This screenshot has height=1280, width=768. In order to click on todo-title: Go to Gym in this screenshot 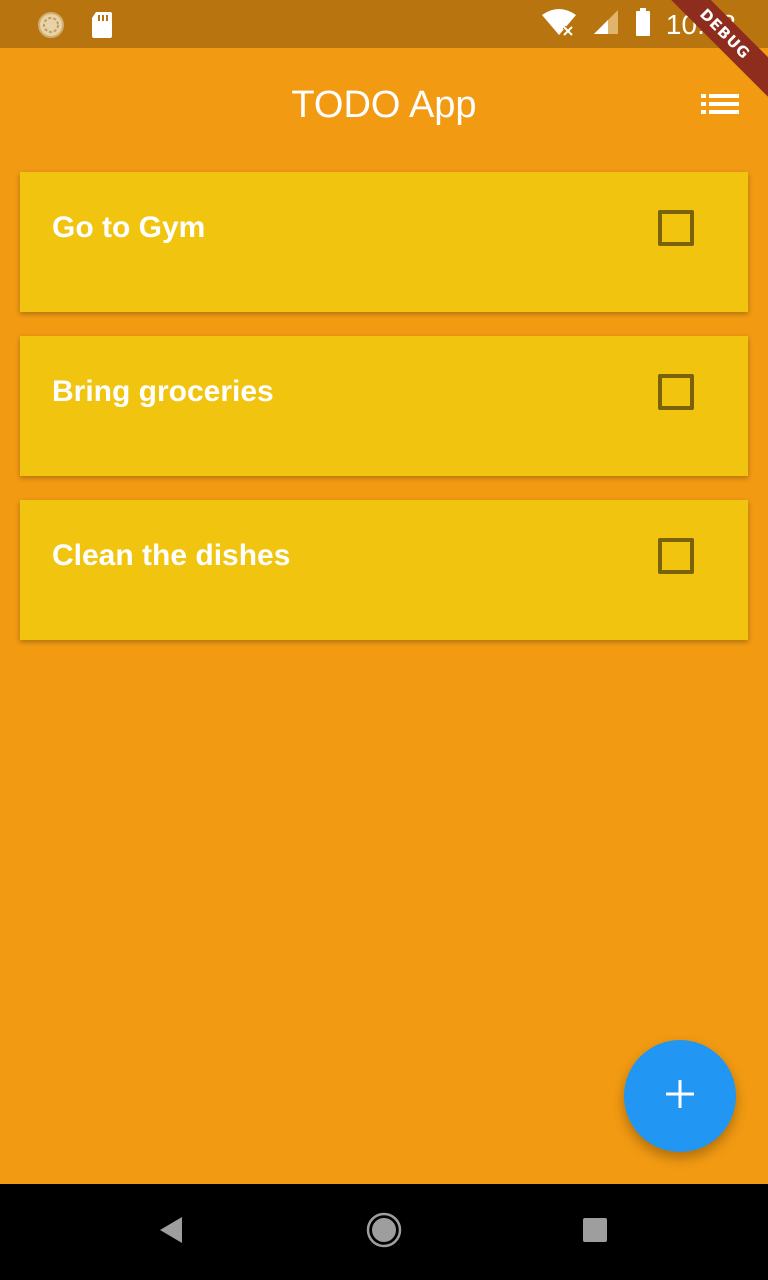, I will do `click(129, 227)`.